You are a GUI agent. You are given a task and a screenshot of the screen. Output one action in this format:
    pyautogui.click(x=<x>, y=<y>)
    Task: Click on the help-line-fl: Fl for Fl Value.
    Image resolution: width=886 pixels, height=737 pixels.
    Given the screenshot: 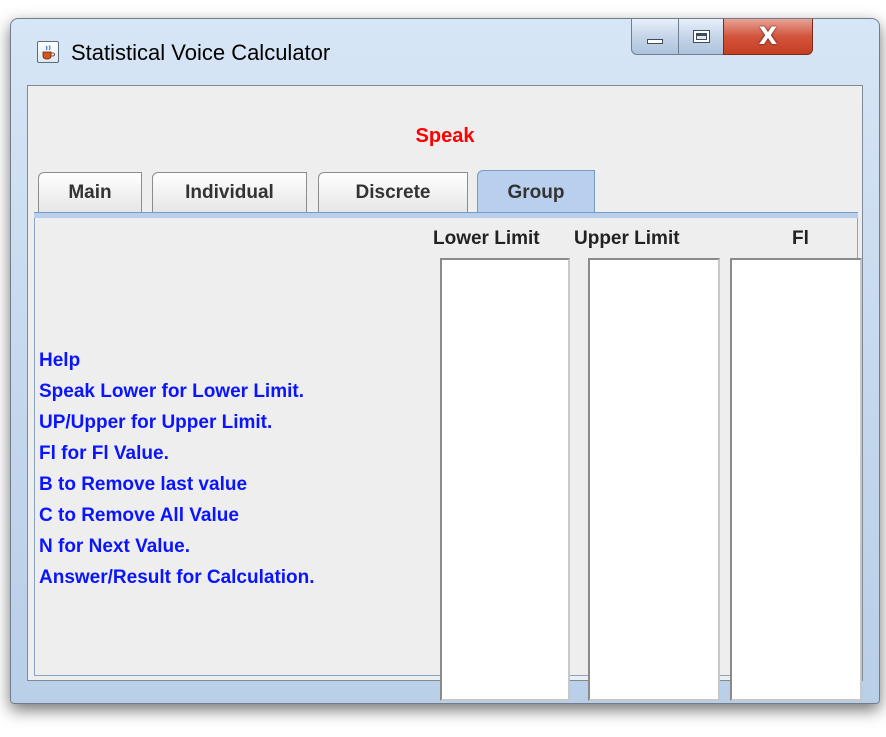 What is the action you would take?
    pyautogui.click(x=104, y=453)
    